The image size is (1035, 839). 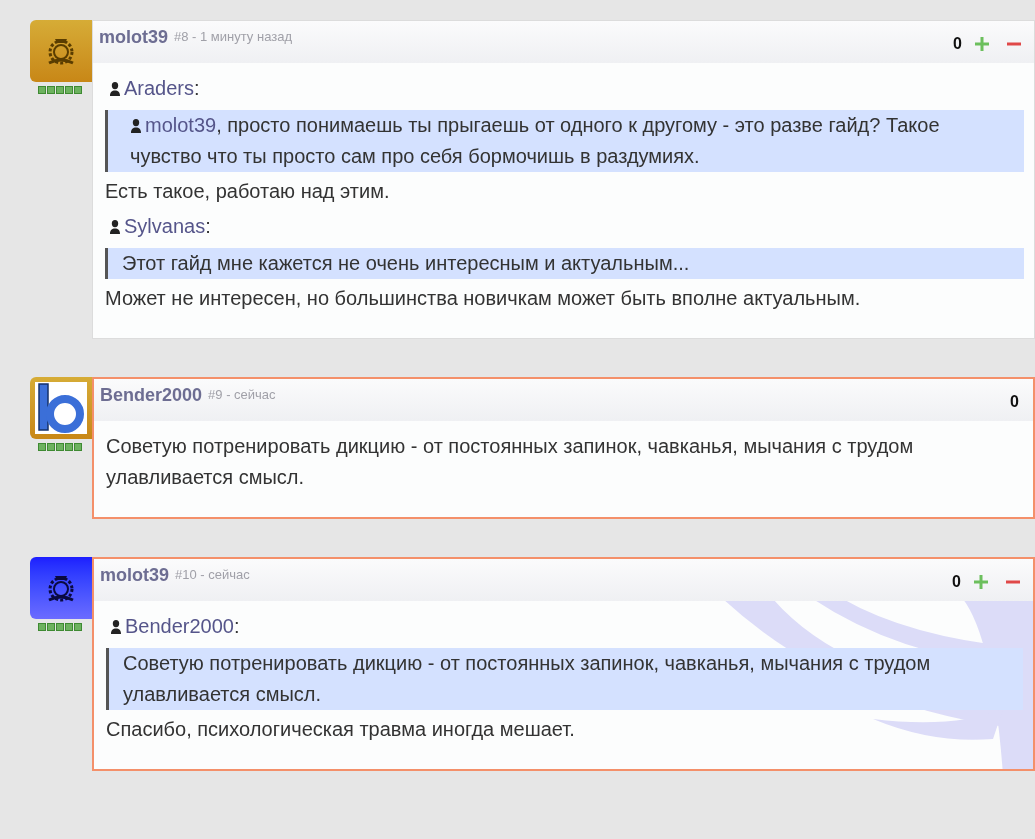 I want to click on post-meta: #9 - сейчас, so click(x=242, y=395).